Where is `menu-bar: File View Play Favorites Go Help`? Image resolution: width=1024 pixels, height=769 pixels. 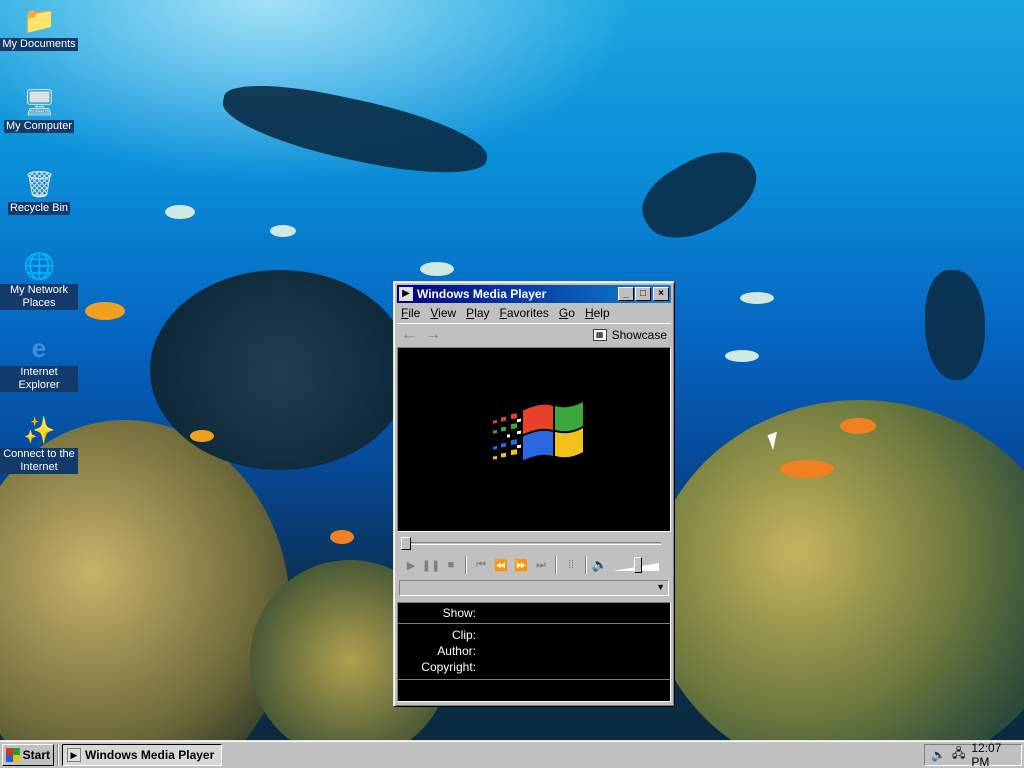
menu-bar: File View Play Favorites Go Help is located at coordinates (534, 313).